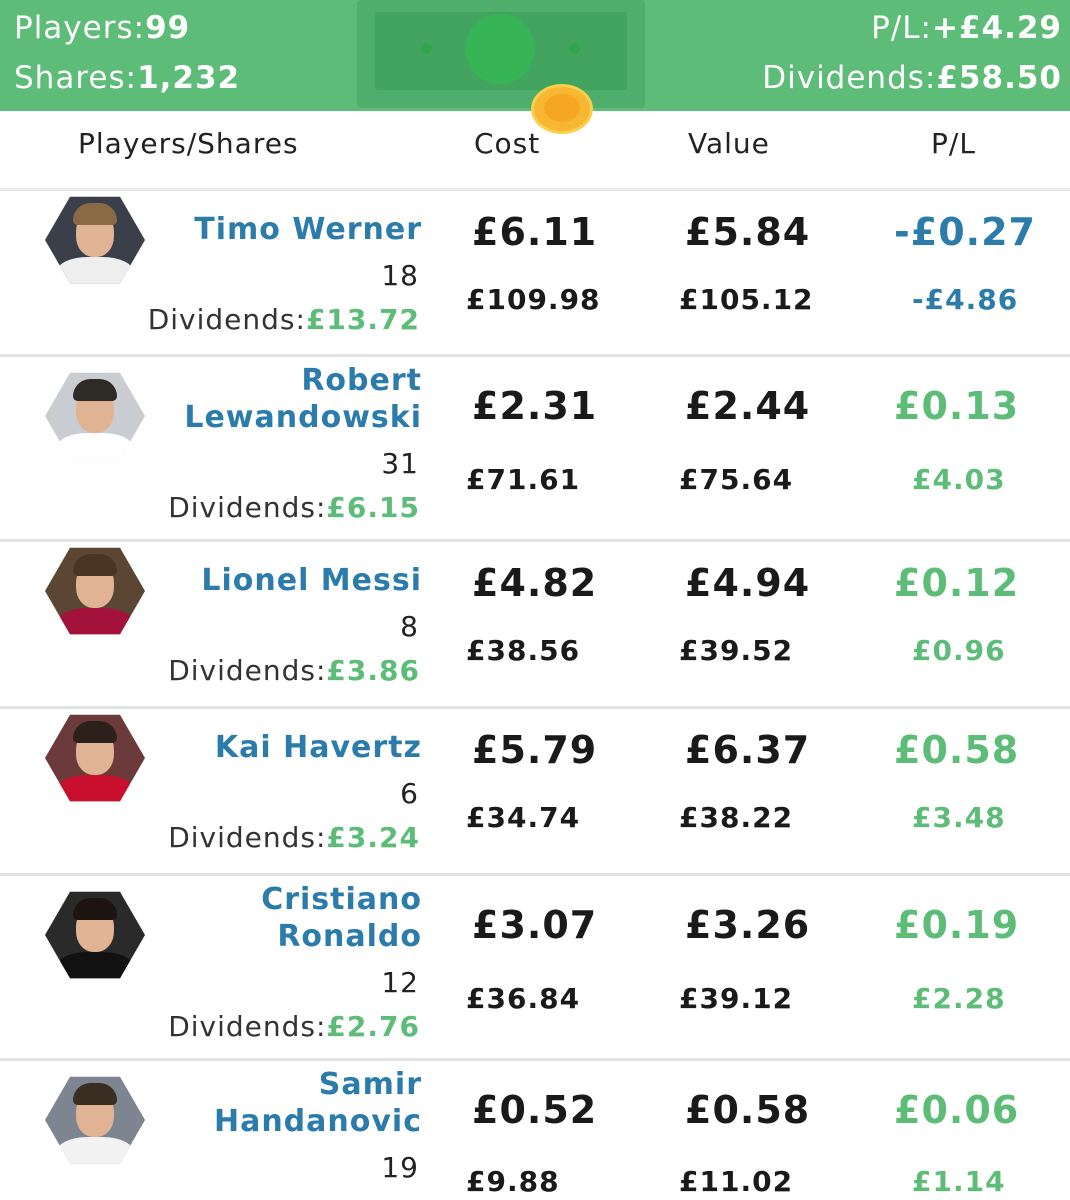 Image resolution: width=1070 pixels, height=1200 pixels. Describe the element at coordinates (736, 479) in the screenshot. I see `value-total: £75.64` at that location.